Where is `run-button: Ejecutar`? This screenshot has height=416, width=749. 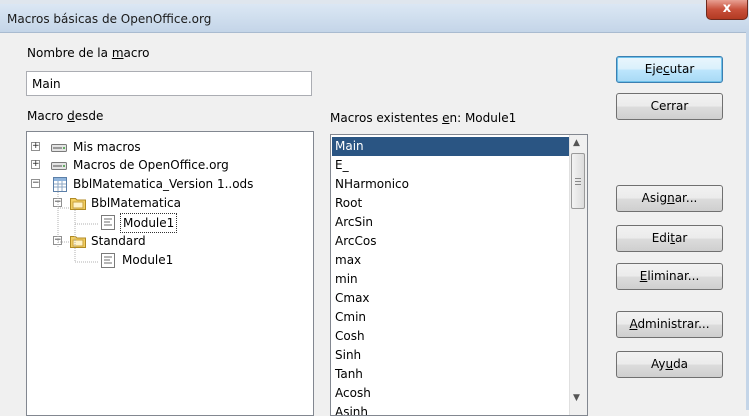
run-button: Ejecutar is located at coordinates (669, 69).